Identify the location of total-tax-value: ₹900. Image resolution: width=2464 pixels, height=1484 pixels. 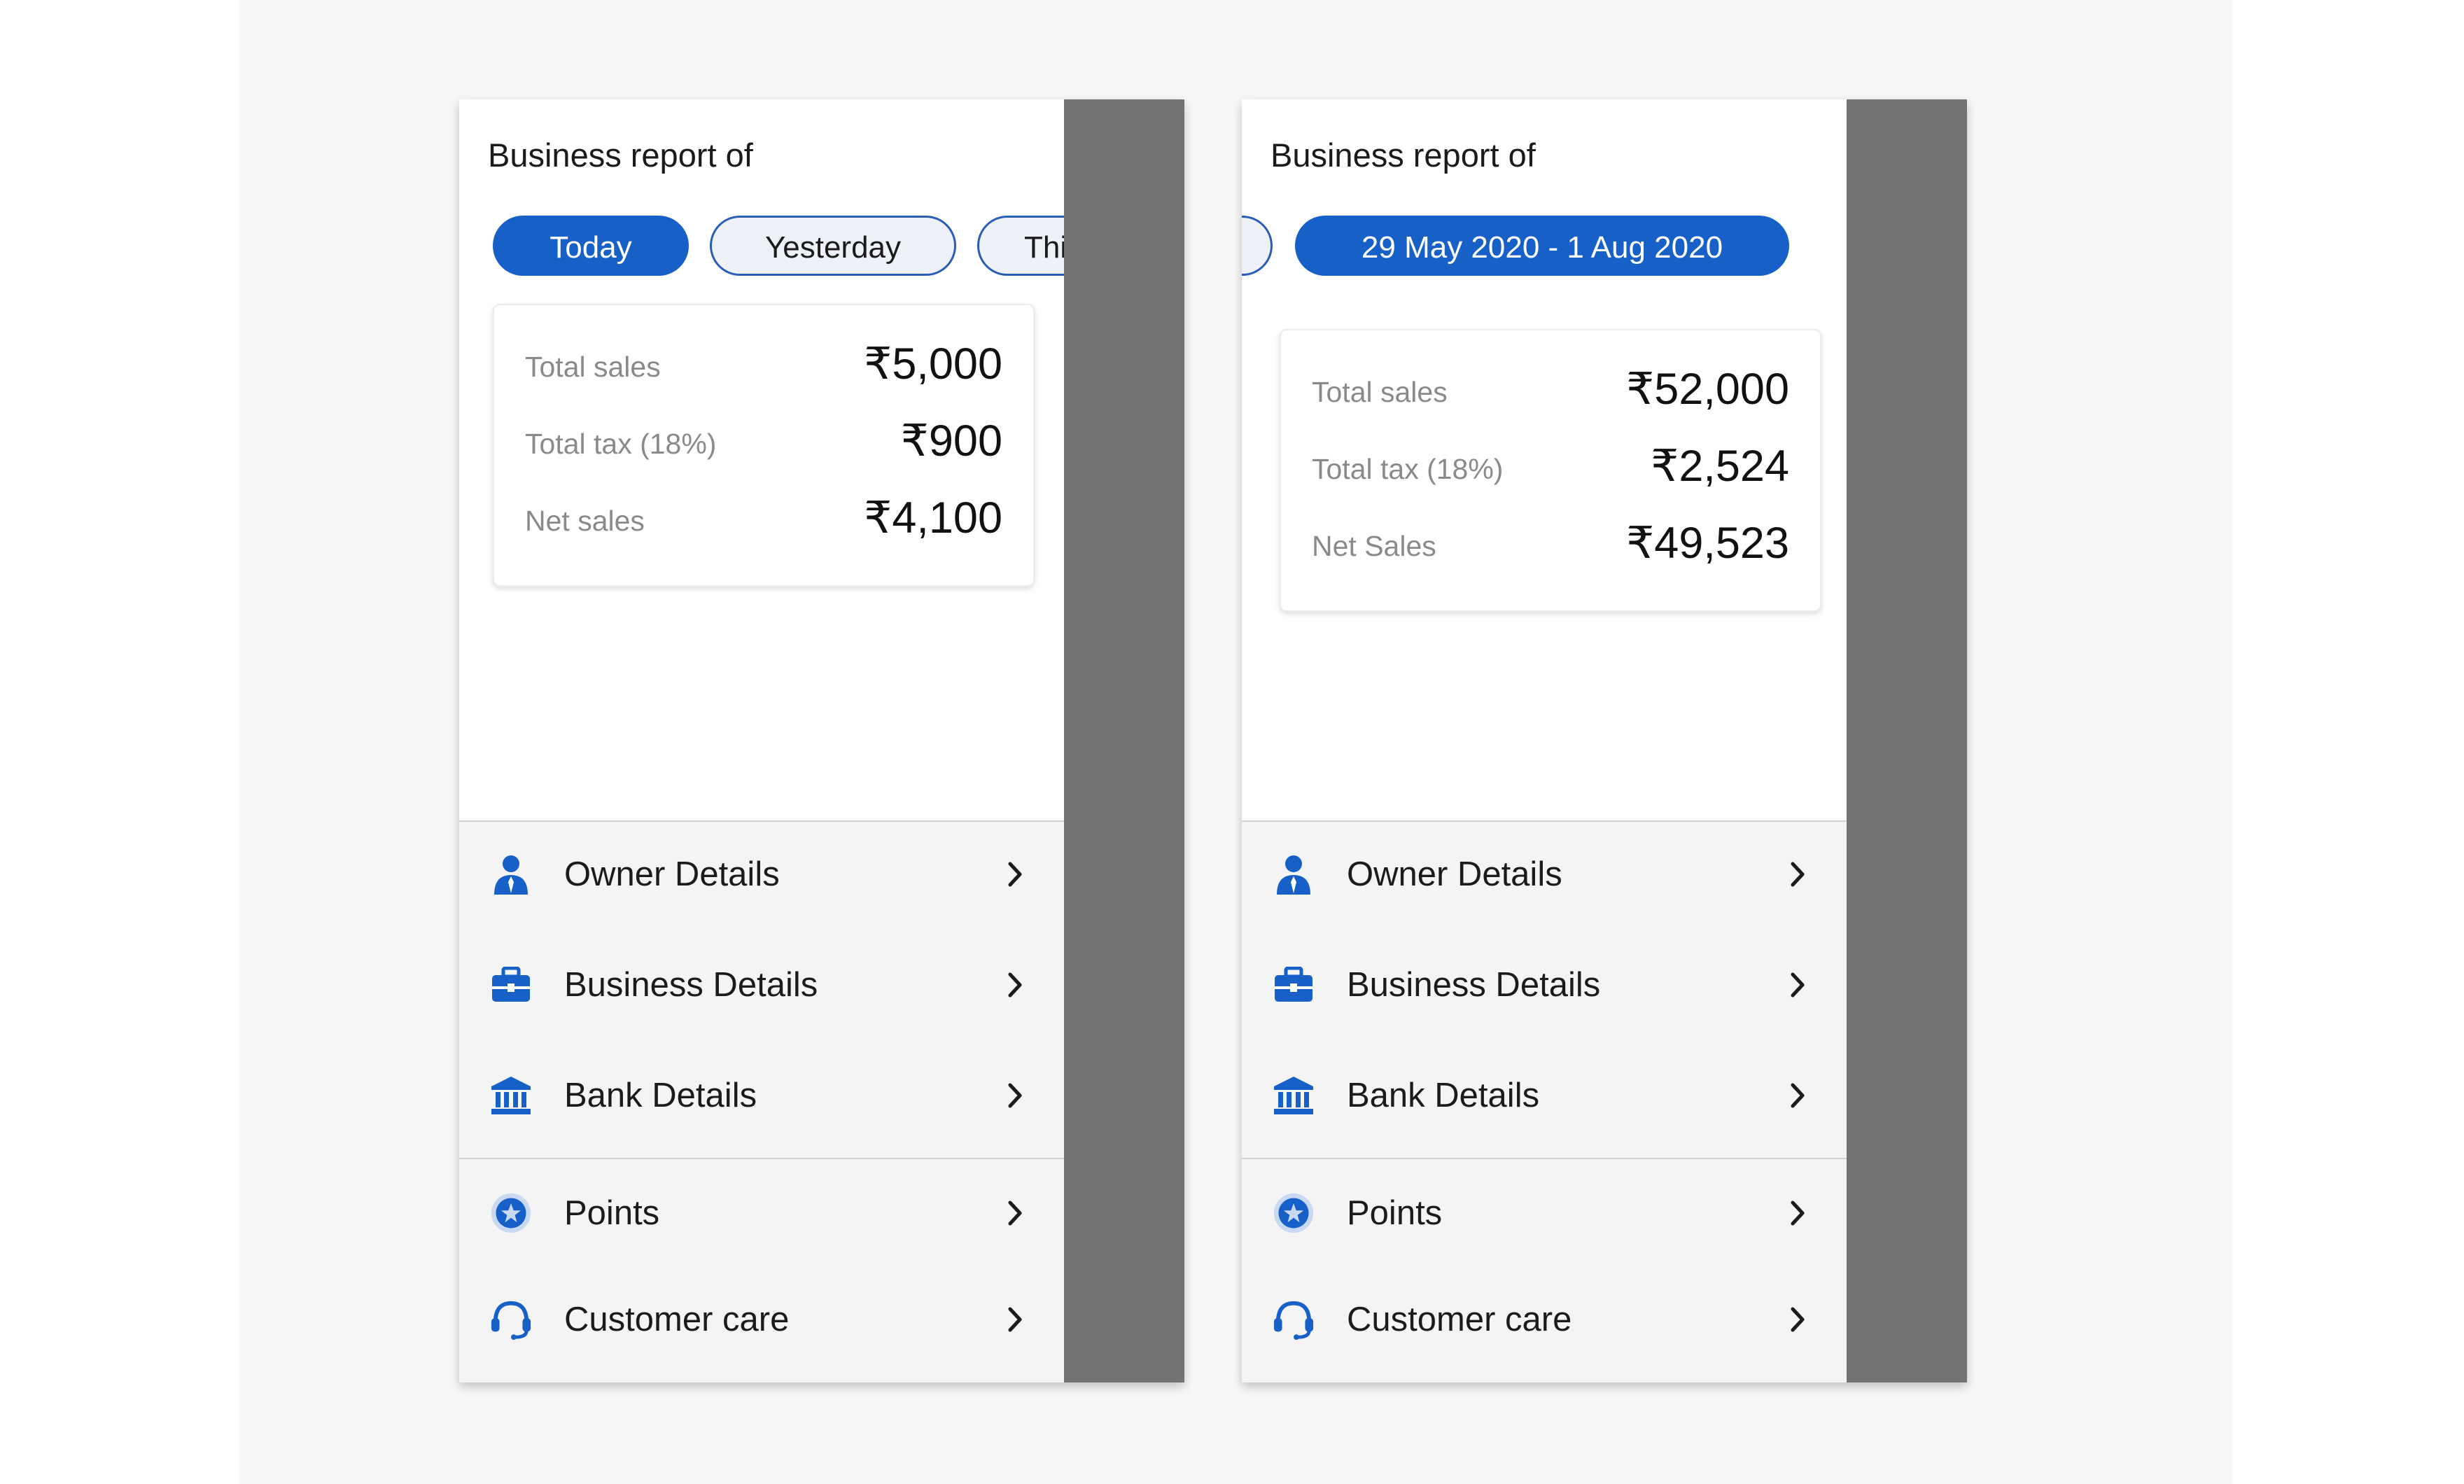
(951, 440).